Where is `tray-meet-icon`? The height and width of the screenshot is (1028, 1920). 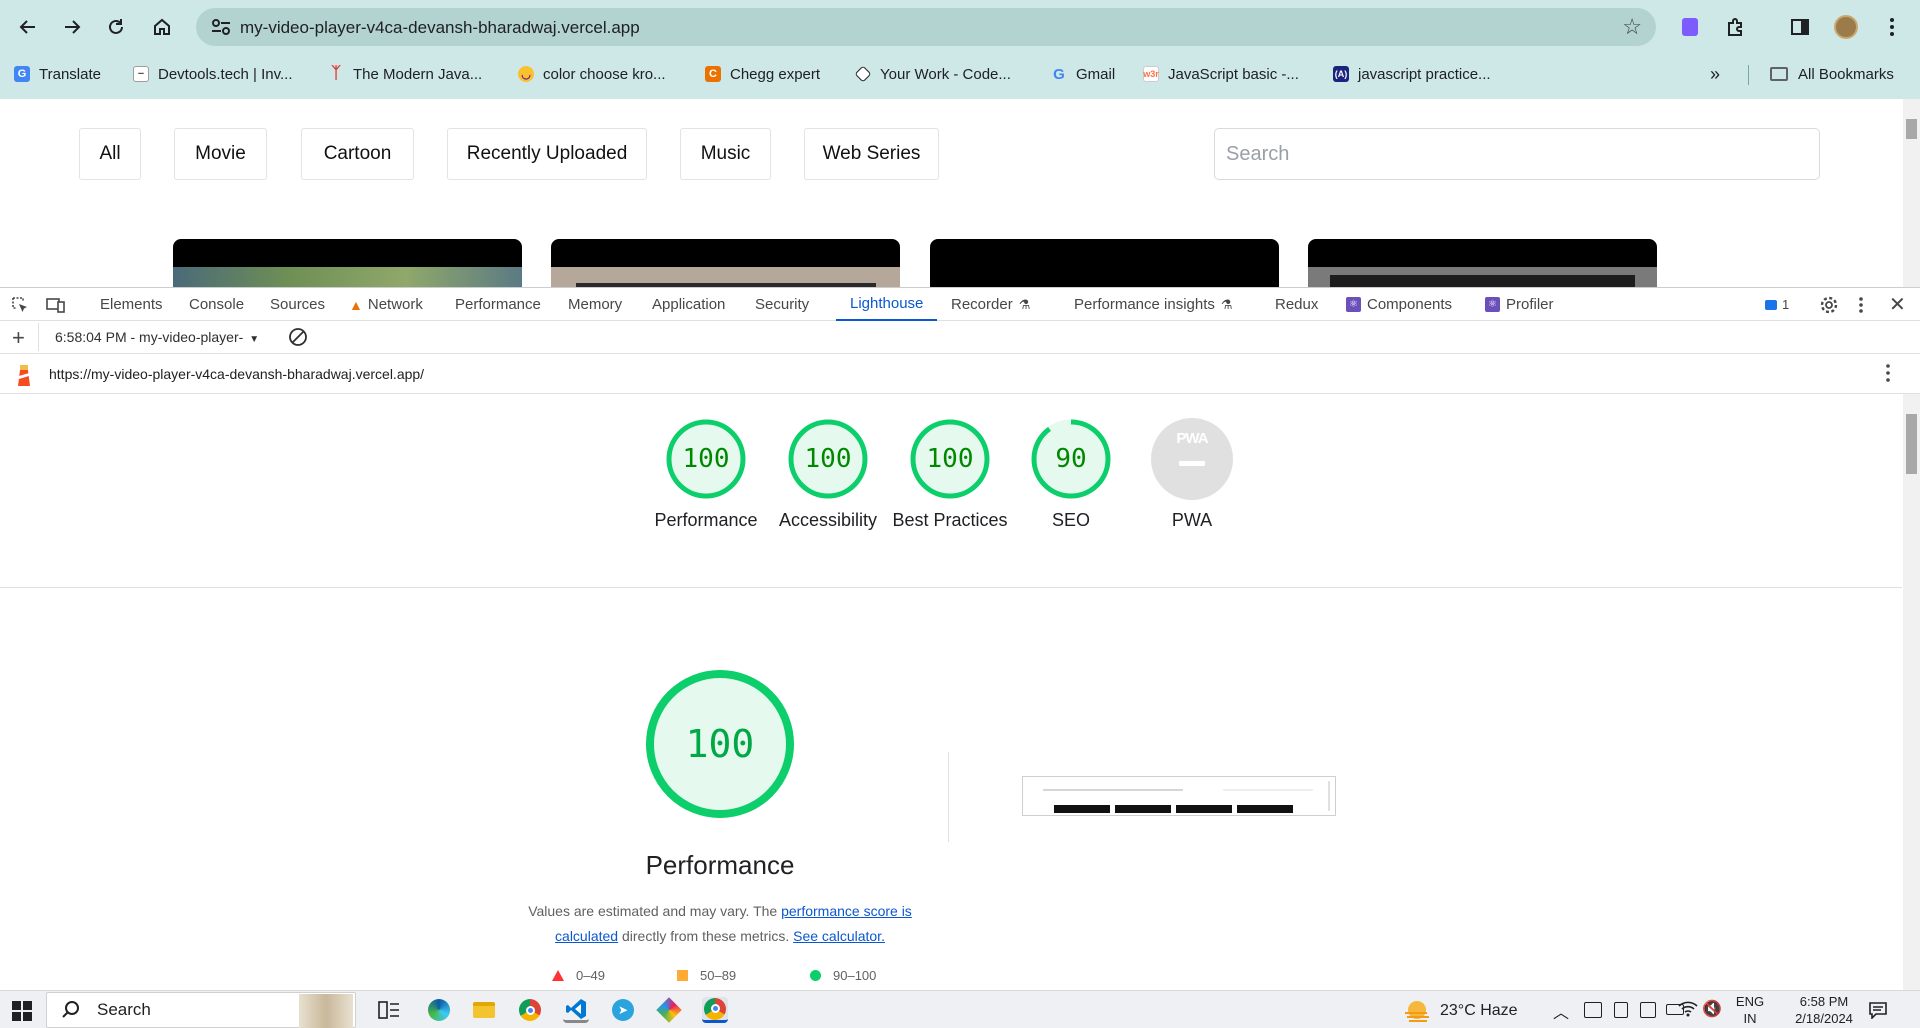 tray-meet-icon is located at coordinates (1648, 1010).